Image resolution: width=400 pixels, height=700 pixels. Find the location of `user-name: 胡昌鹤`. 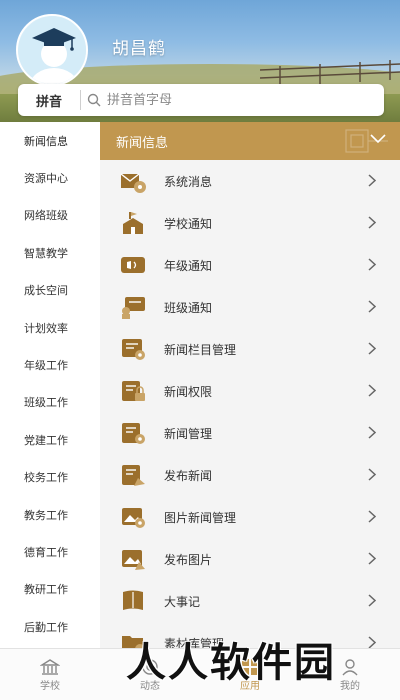

user-name: 胡昌鹤 is located at coordinates (139, 49).